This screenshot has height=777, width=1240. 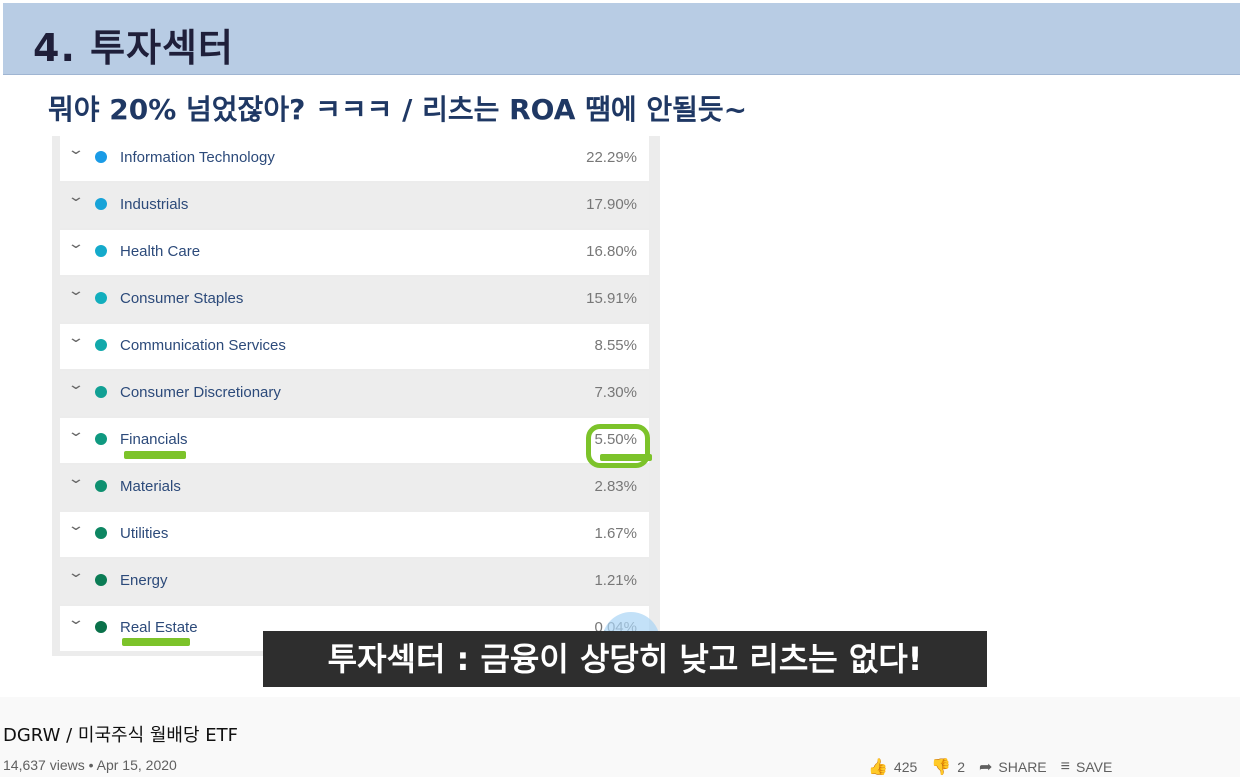 I want to click on sector-name: Consumer Staples, so click(x=182, y=298).